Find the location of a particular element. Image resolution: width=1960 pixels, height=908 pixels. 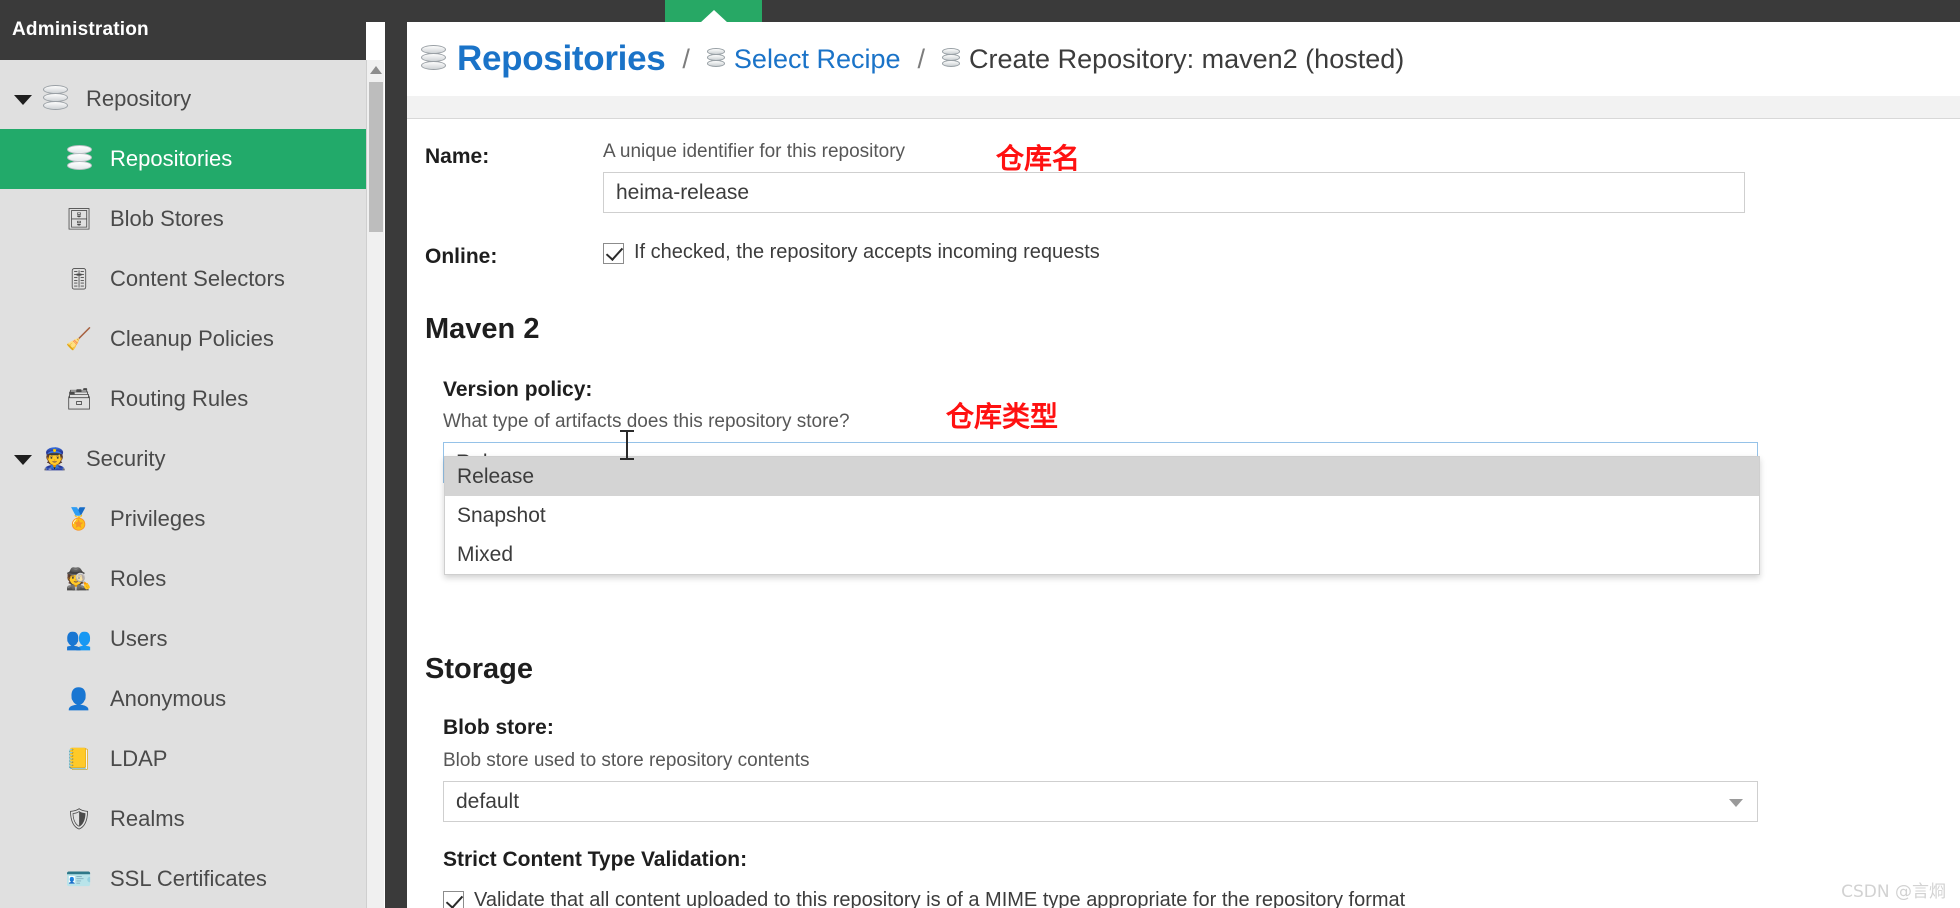

dropdown-option-snapshot: Snapshot is located at coordinates (1102, 515).